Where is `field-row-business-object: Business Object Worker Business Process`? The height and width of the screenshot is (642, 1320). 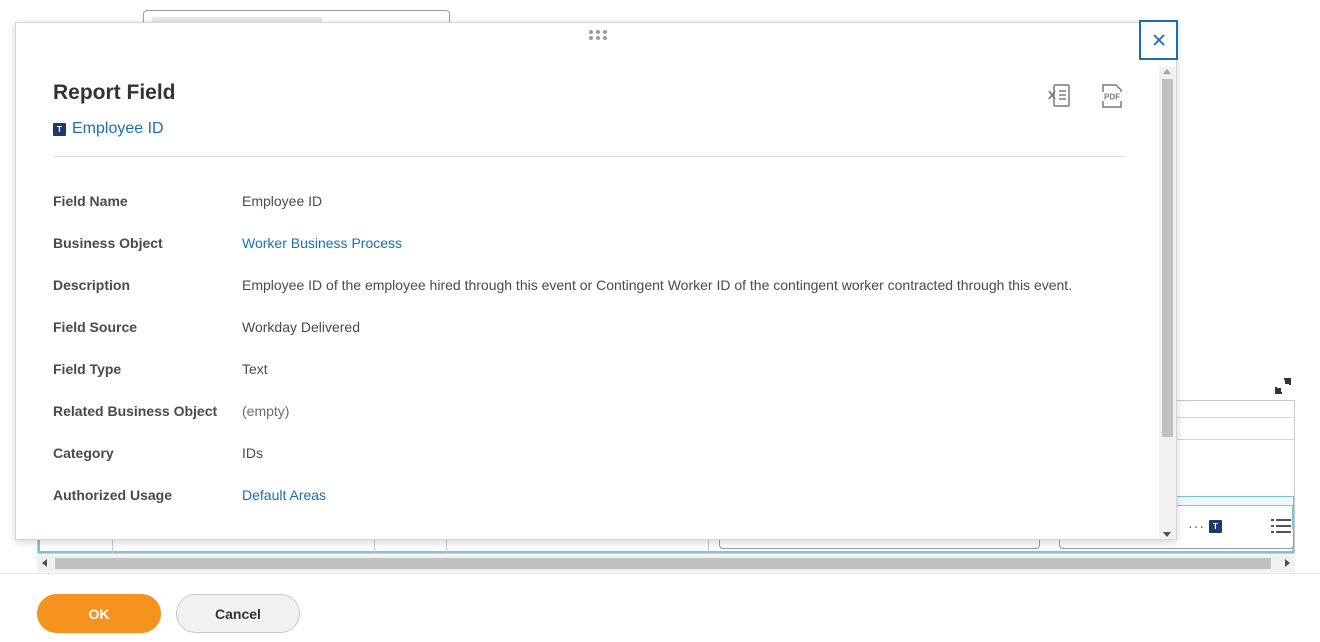
field-row-business-object: Business Object Worker Business Process is located at coordinates (583, 243).